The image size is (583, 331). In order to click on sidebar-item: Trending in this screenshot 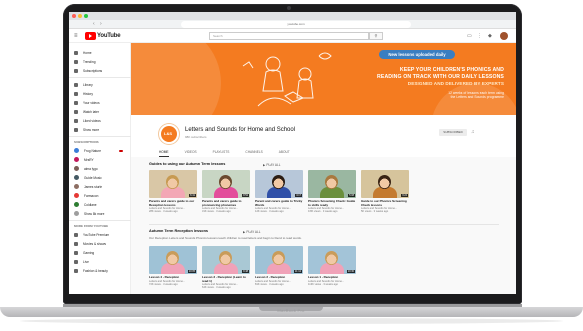, I will do `click(84, 61)`.